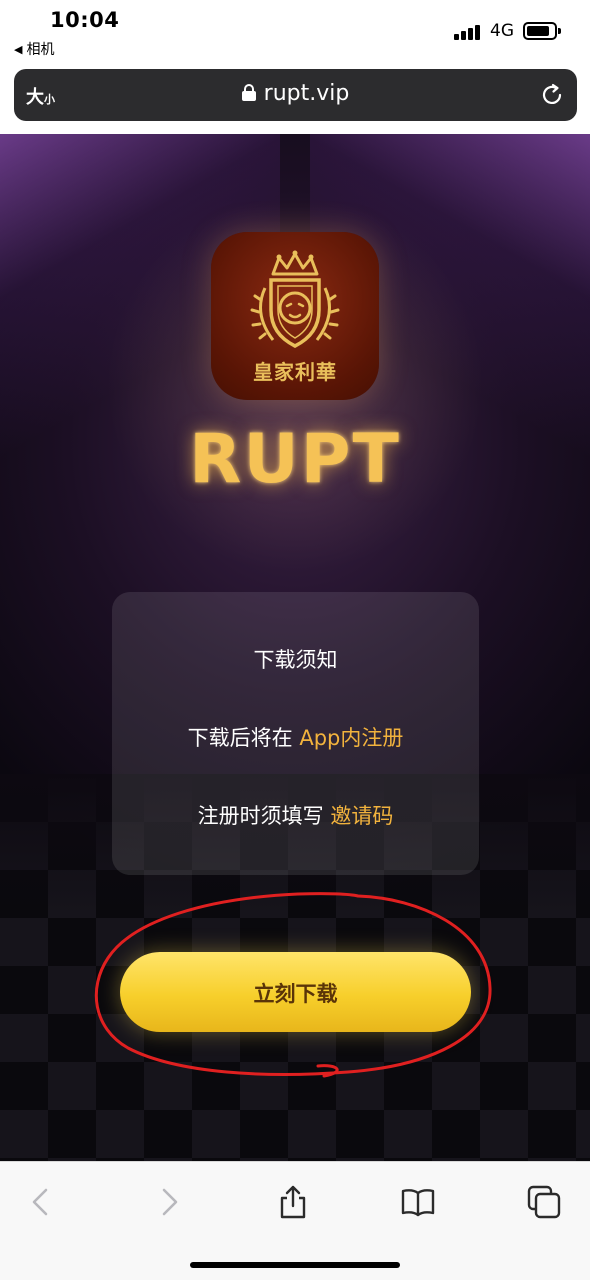 The width and height of the screenshot is (590, 1280). What do you see at coordinates (295, 1265) in the screenshot?
I see `home-indicator` at bounding box center [295, 1265].